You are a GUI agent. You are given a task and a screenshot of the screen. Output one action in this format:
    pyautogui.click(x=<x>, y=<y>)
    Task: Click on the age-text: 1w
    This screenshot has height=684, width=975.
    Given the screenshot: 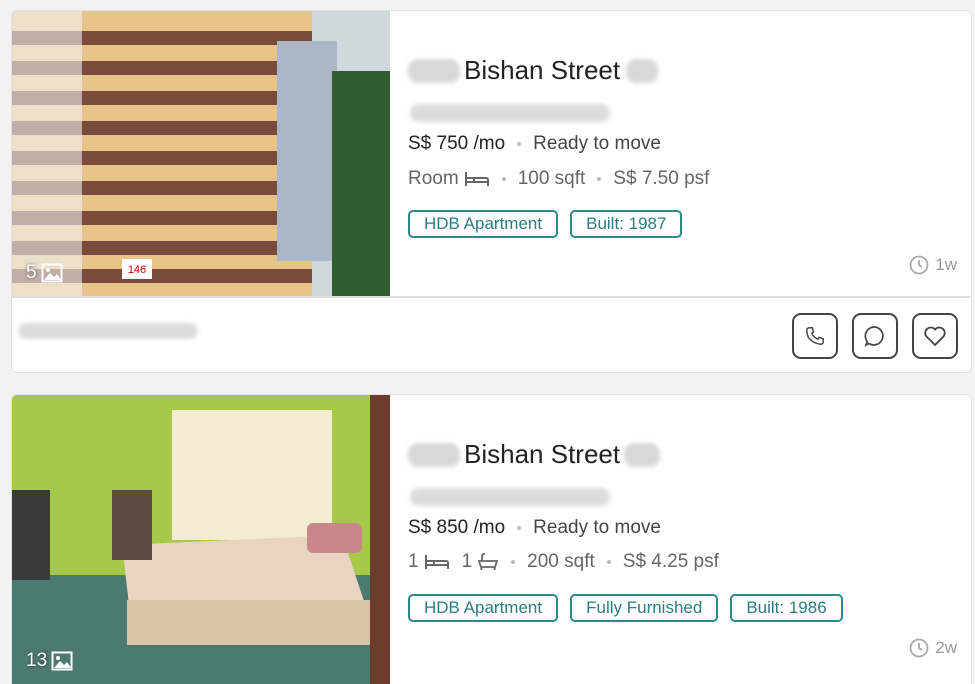 What is the action you would take?
    pyautogui.click(x=946, y=264)
    